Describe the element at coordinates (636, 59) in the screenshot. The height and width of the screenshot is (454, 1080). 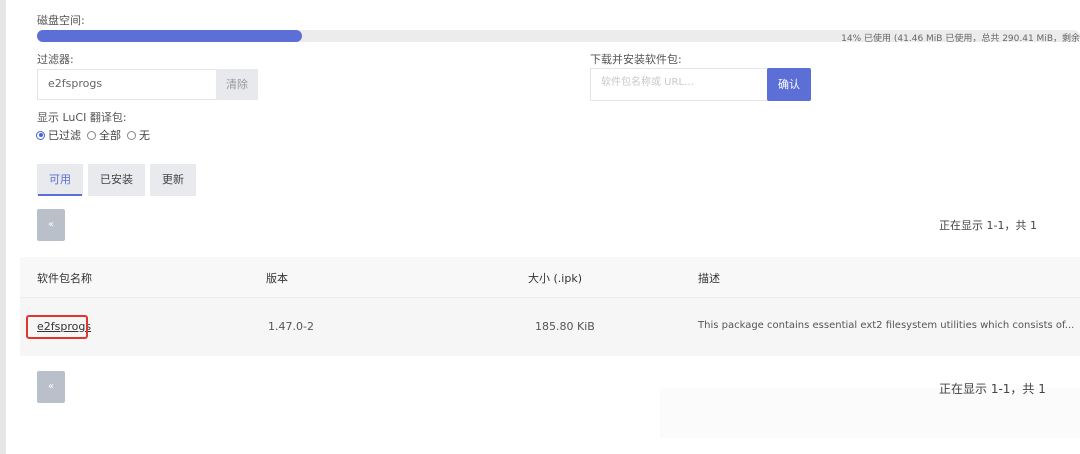
I see `install-package-label: 下载并安装软件包:` at that location.